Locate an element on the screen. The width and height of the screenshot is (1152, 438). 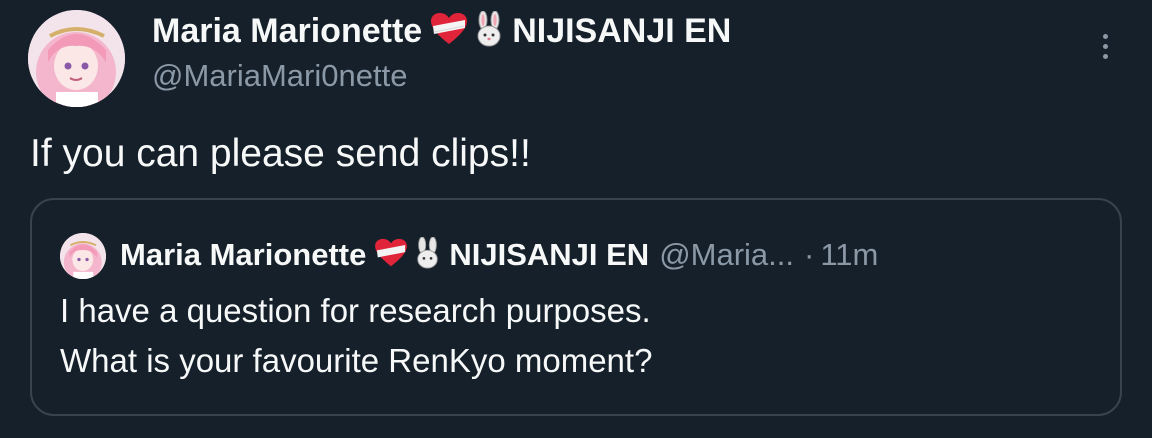
author-affiliation: NIJISANJI EN is located at coordinates (622, 30).